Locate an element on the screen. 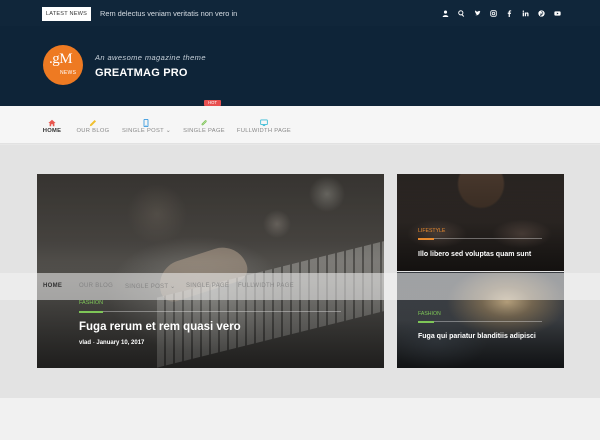 Image resolution: width=600 pixels, height=440 pixels. hot-badge: HOT is located at coordinates (212, 103).